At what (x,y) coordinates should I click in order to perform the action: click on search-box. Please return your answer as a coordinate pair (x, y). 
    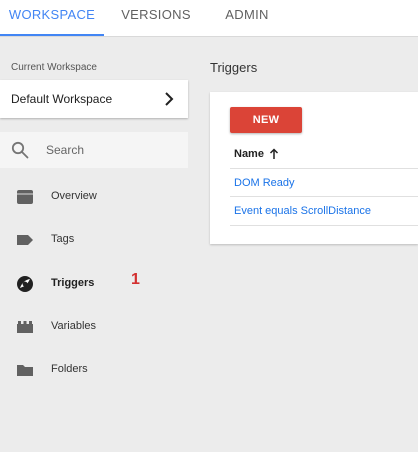
    Looking at the image, I should click on (94, 150).